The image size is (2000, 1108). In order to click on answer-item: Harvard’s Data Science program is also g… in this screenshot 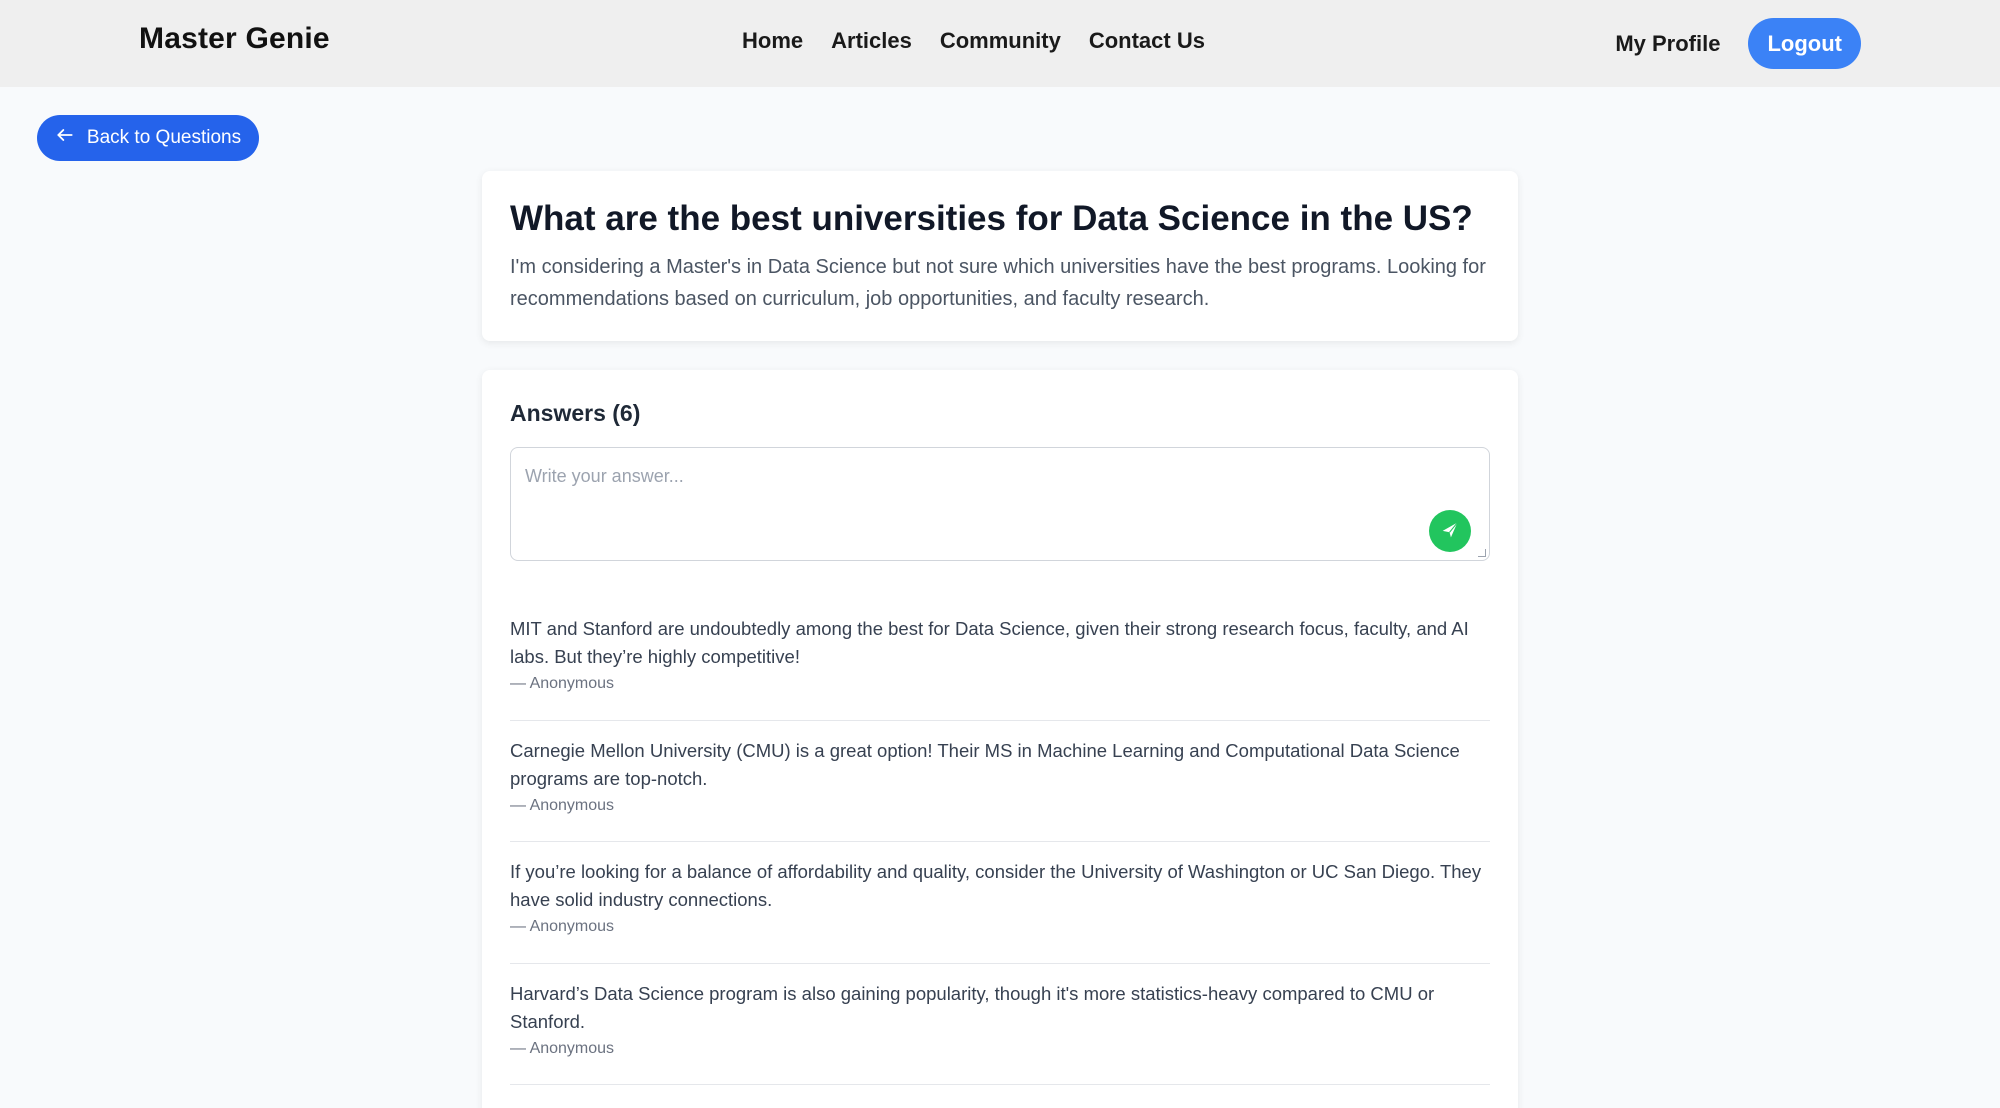, I will do `click(1000, 1024)`.